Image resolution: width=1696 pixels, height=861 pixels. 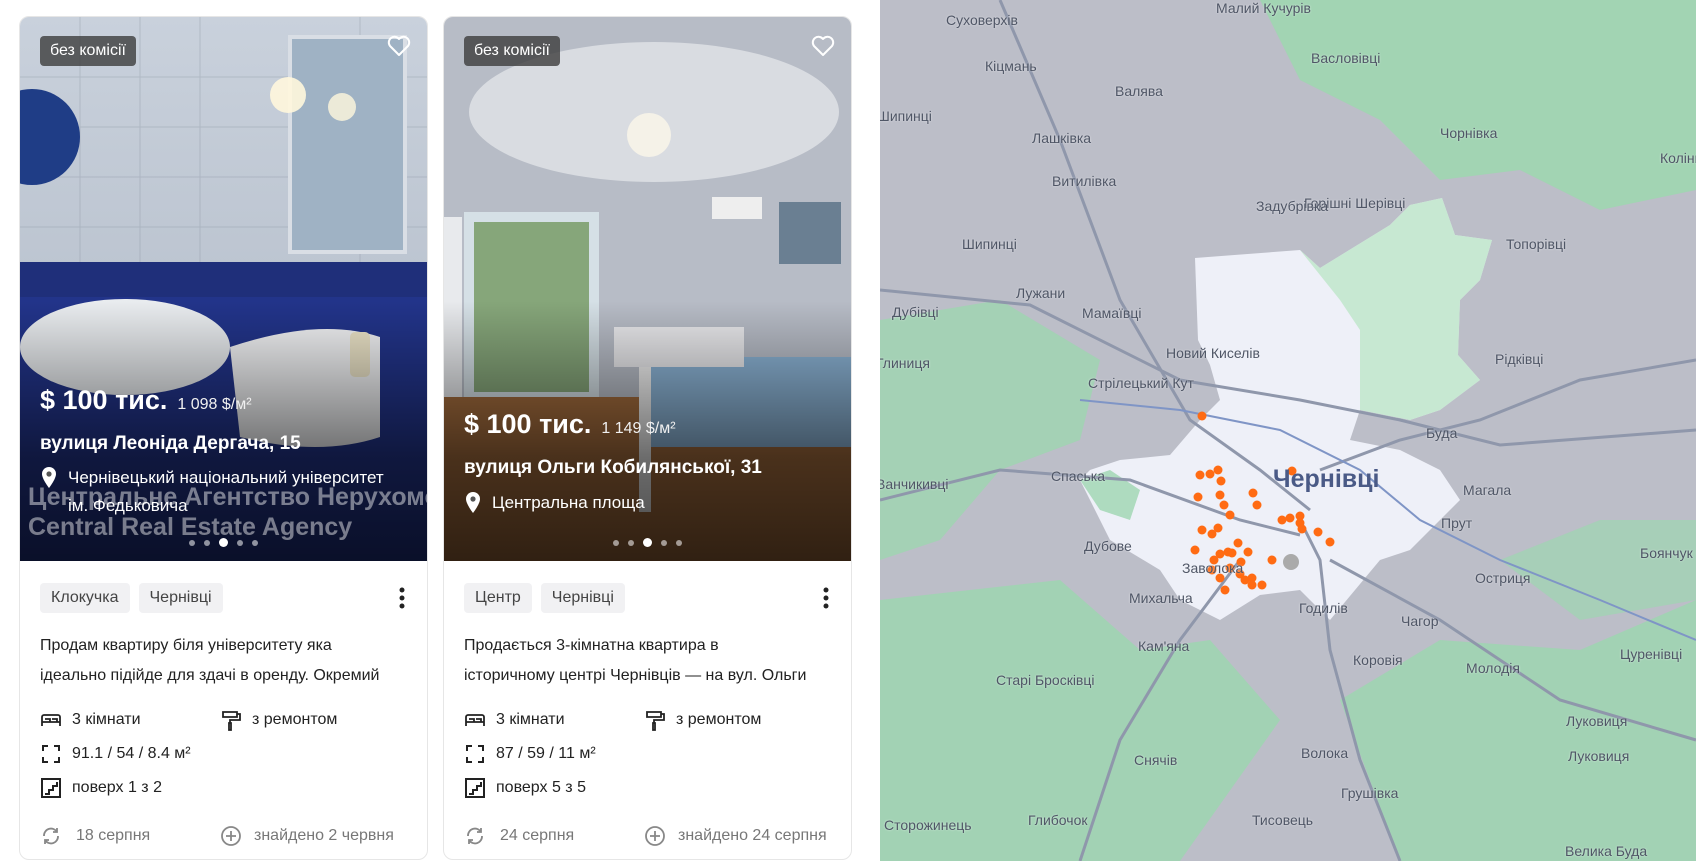 I want to click on map-label: Глибочок, so click(x=1058, y=820).